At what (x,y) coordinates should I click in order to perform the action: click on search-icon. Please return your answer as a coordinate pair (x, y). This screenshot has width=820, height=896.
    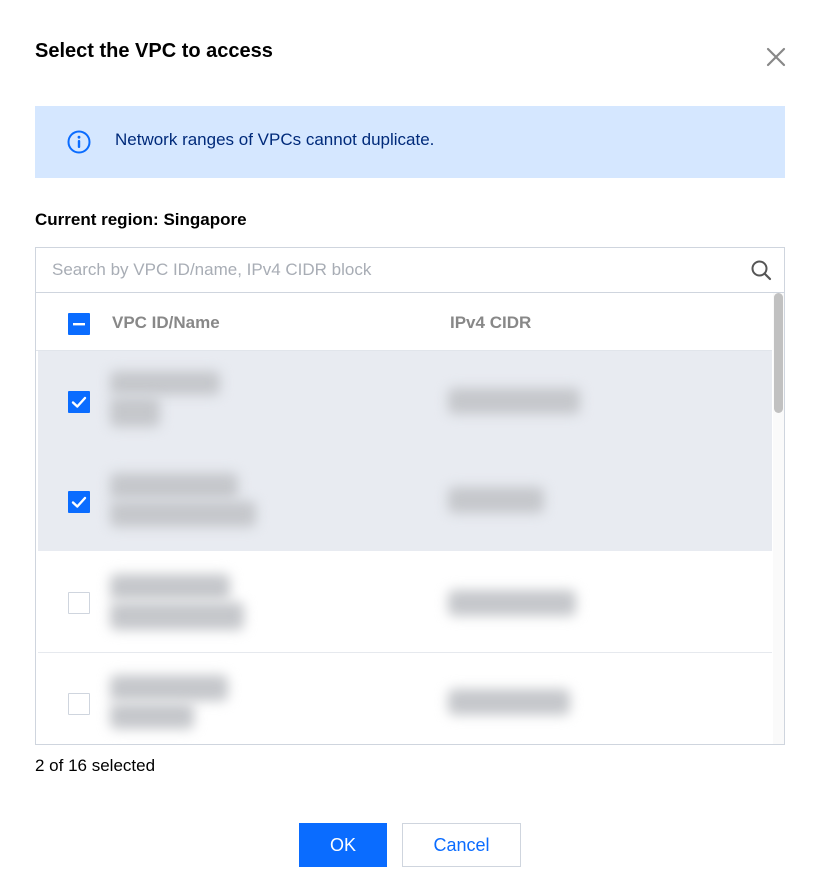
    Looking at the image, I should click on (761, 270).